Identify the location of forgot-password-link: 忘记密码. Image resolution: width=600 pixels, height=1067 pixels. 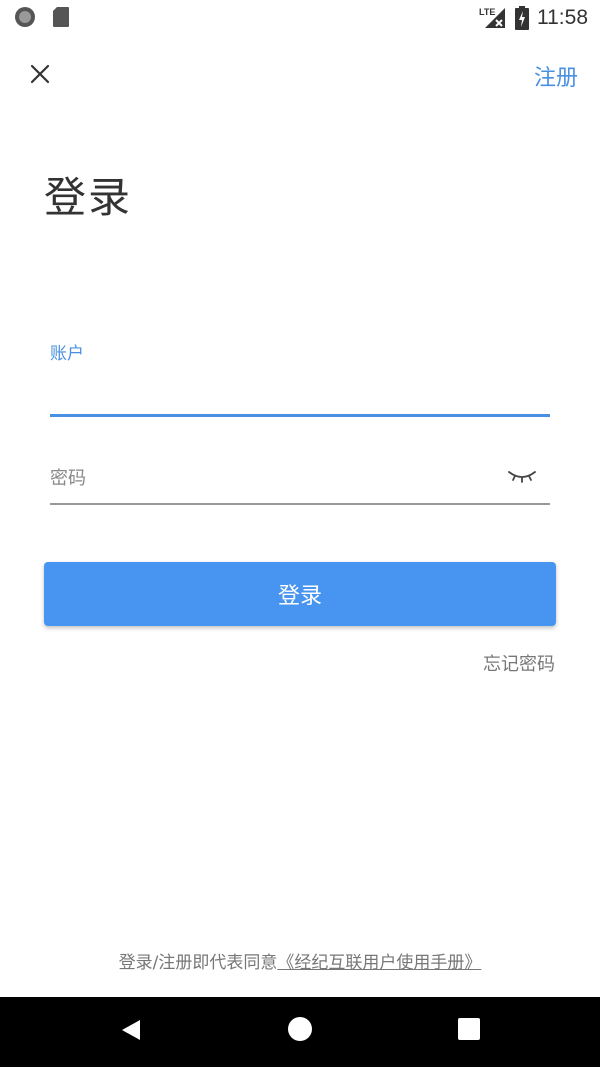
(519, 663).